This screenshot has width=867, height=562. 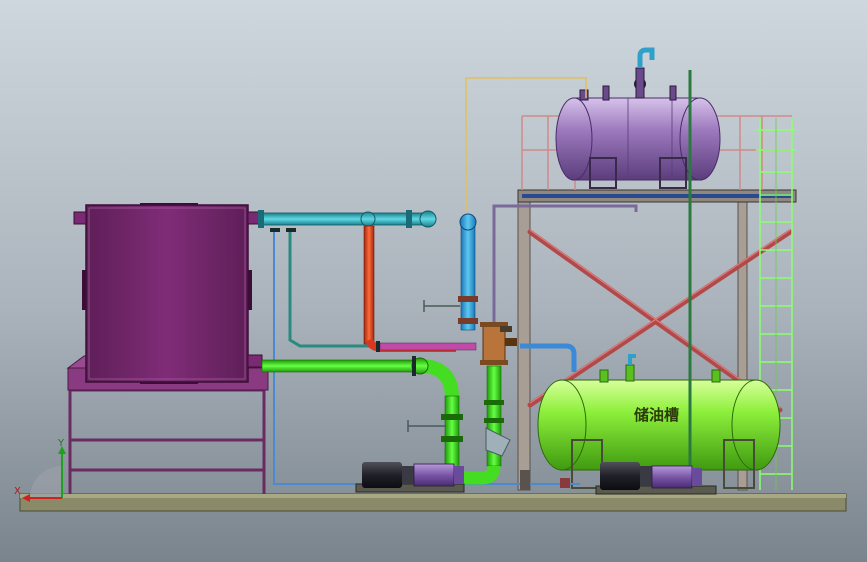 I want to click on cyan-supply-pipe, so click(x=347, y=219).